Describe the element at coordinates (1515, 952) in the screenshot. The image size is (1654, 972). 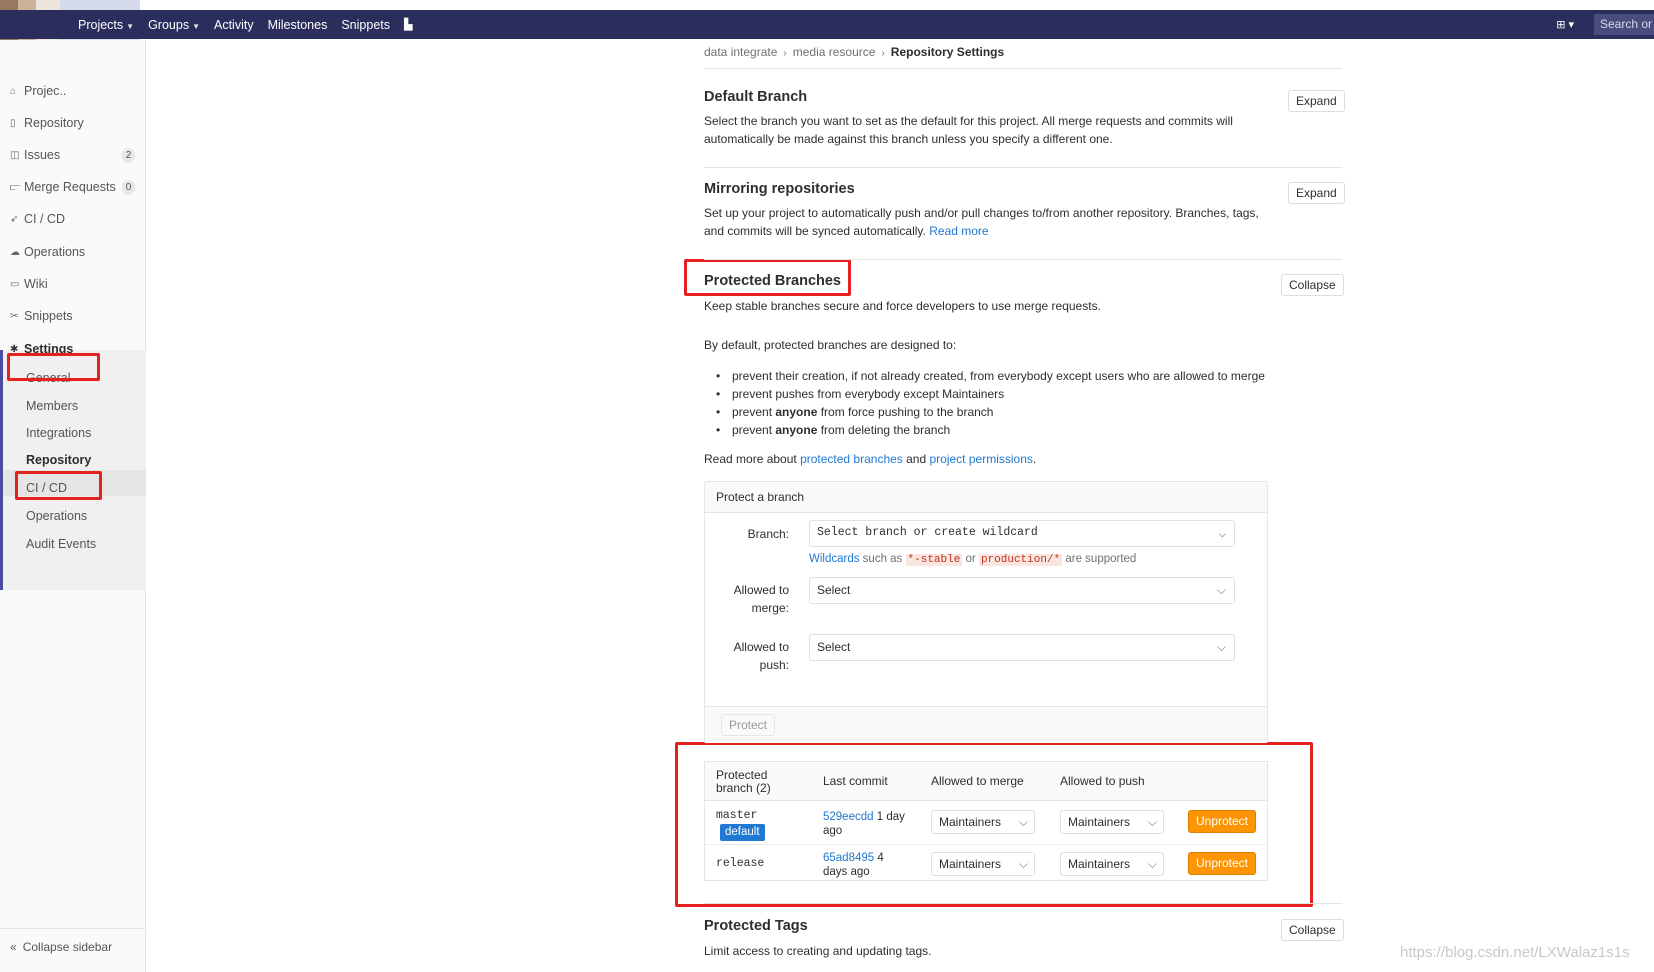
I see `watermark: https://blog.csdn.net/LXWalaz1s1s` at that location.